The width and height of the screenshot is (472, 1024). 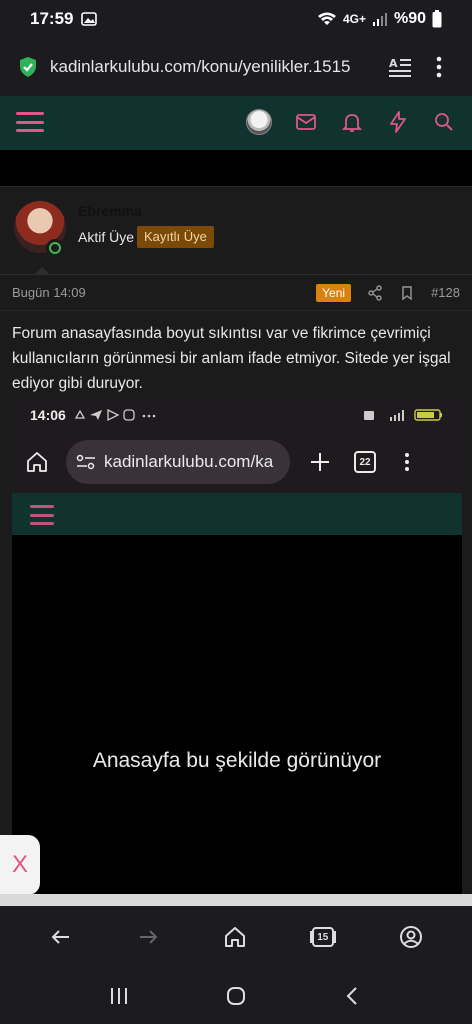 I want to click on embedded-site-header, so click(x=237, y=514).